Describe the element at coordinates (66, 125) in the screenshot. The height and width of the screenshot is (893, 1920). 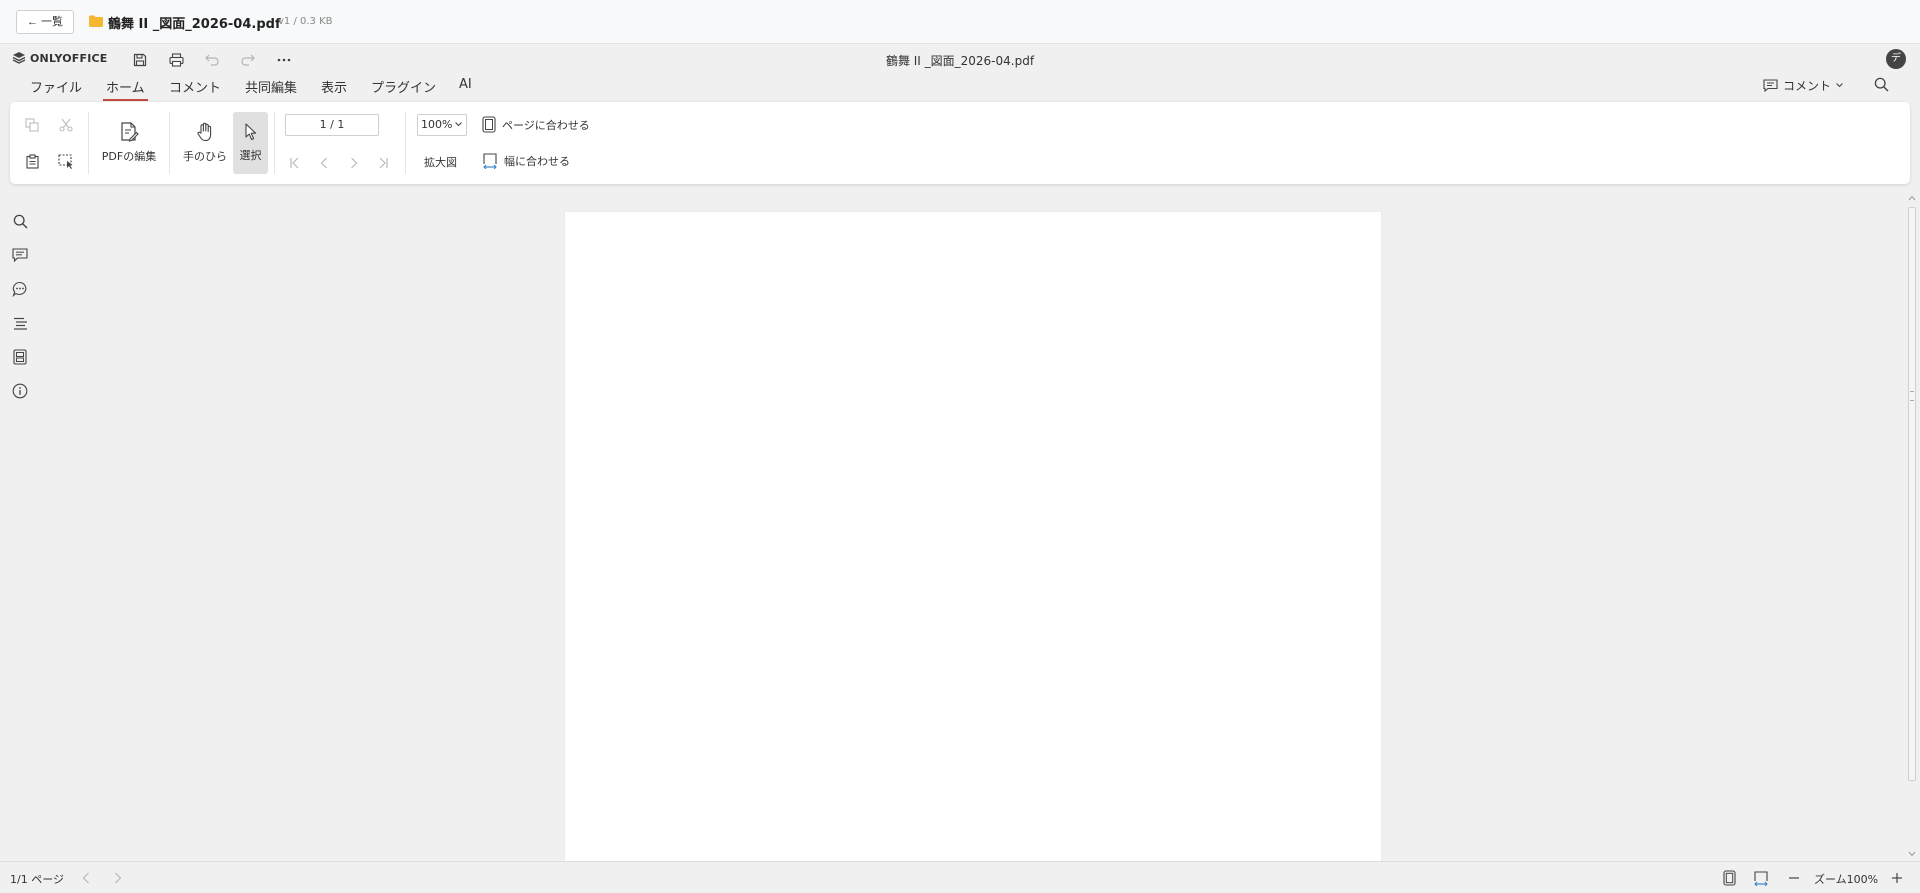
I see `cut-icon` at that location.